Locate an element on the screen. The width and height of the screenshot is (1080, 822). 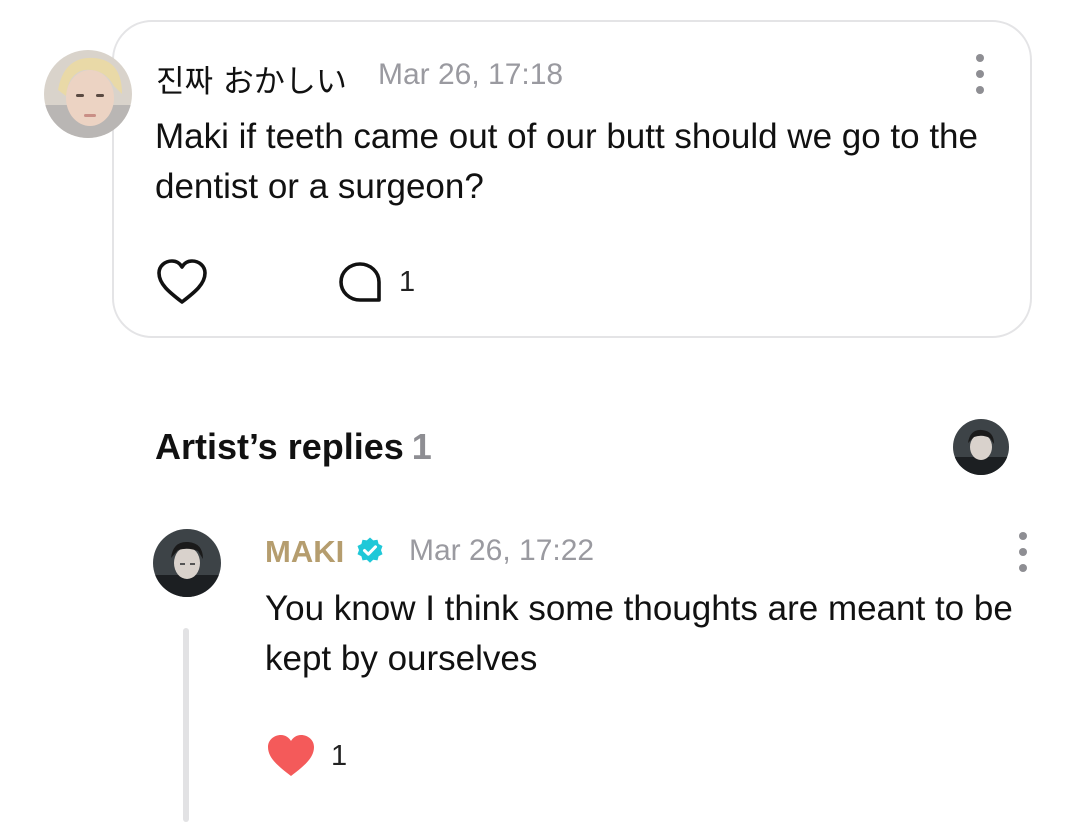
artist-replies-count: 1 is located at coordinates (421, 446).